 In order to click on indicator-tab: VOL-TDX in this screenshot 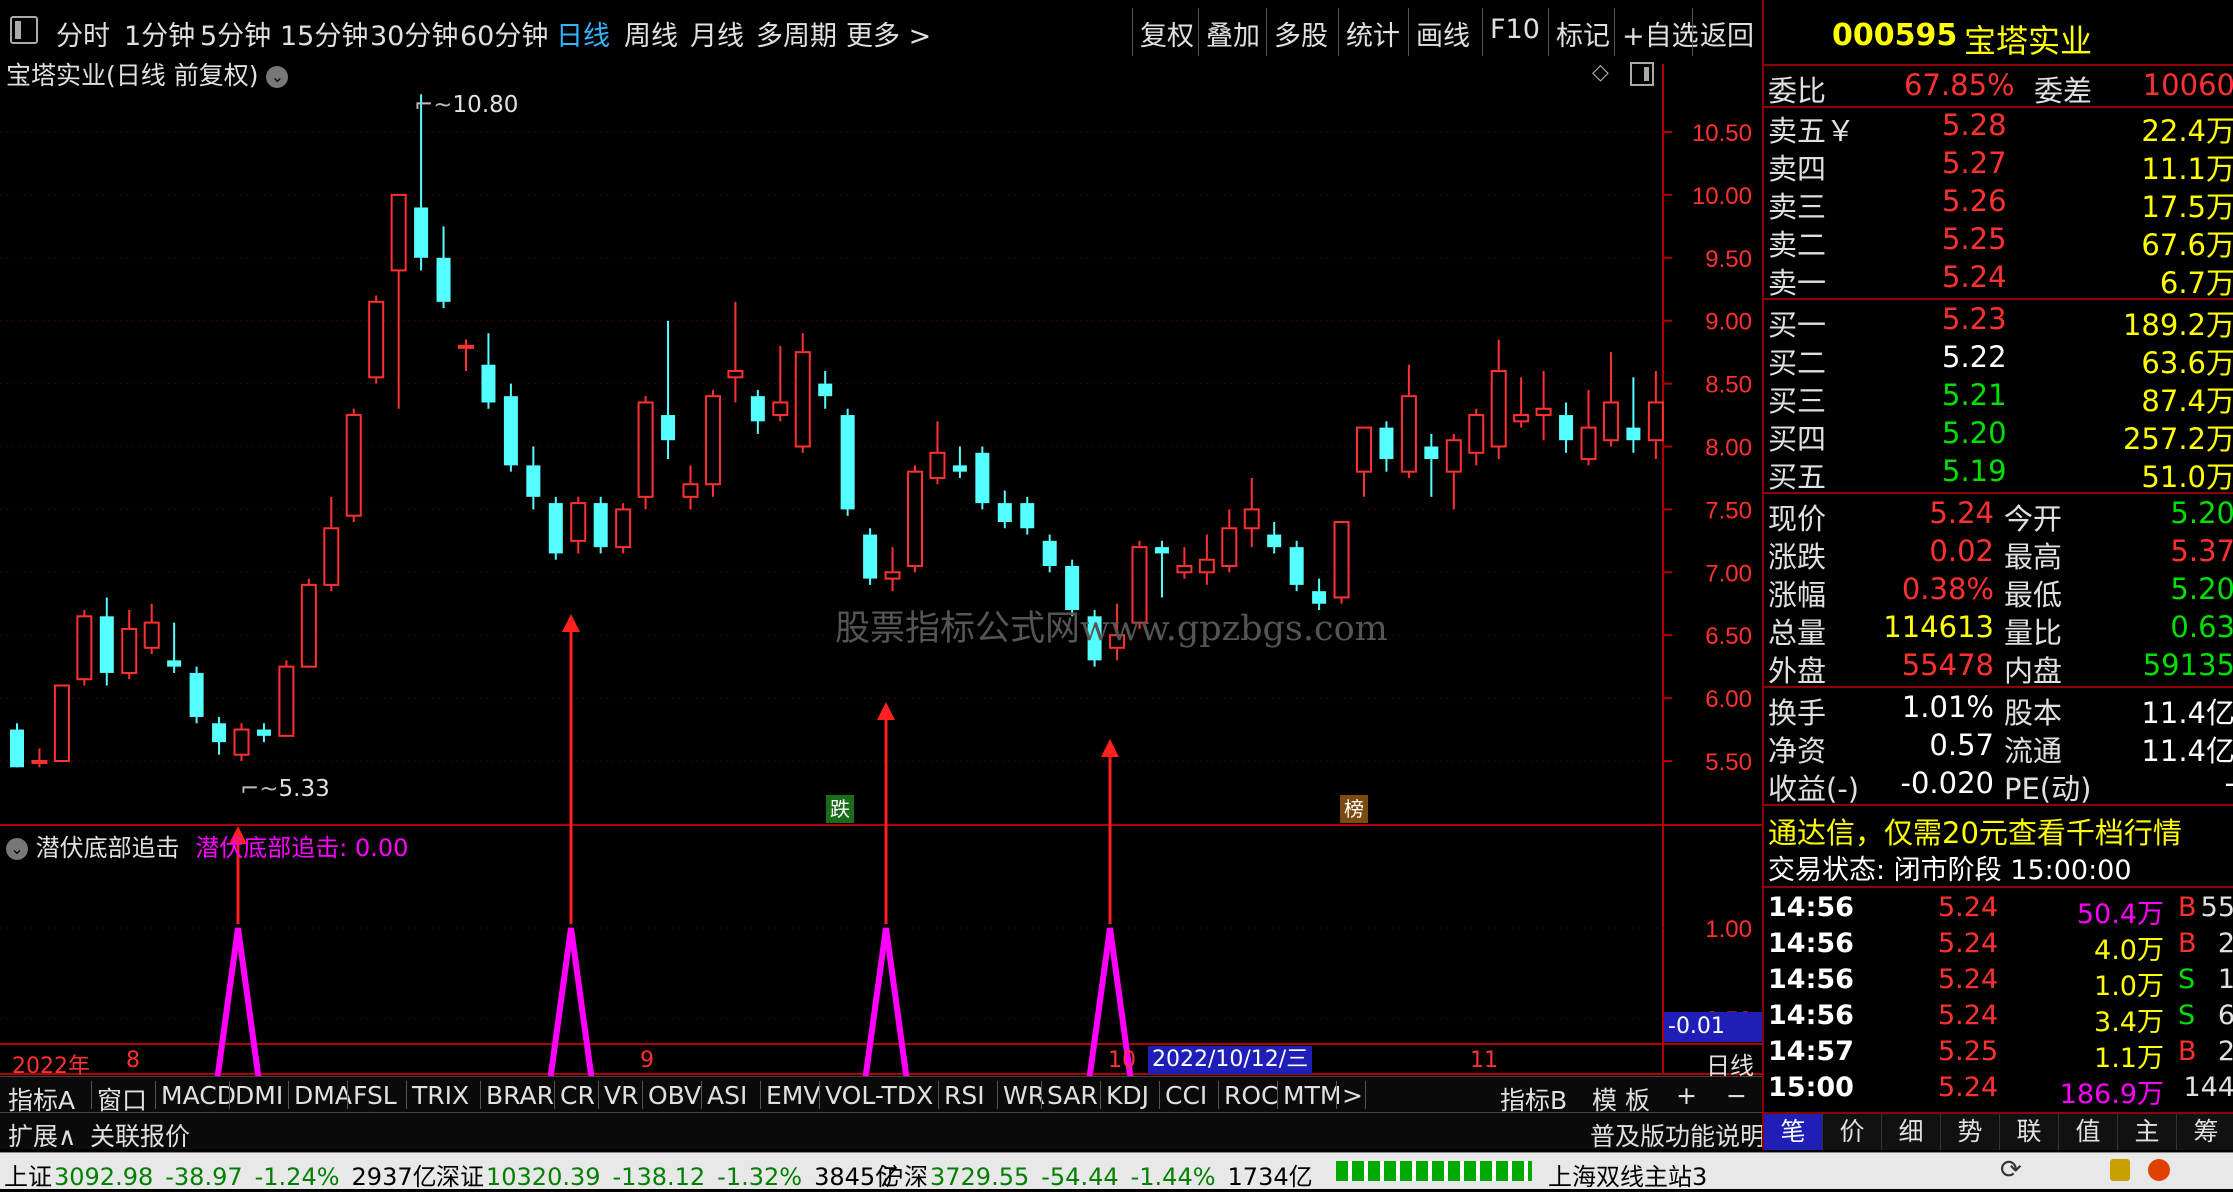, I will do `click(879, 1095)`.